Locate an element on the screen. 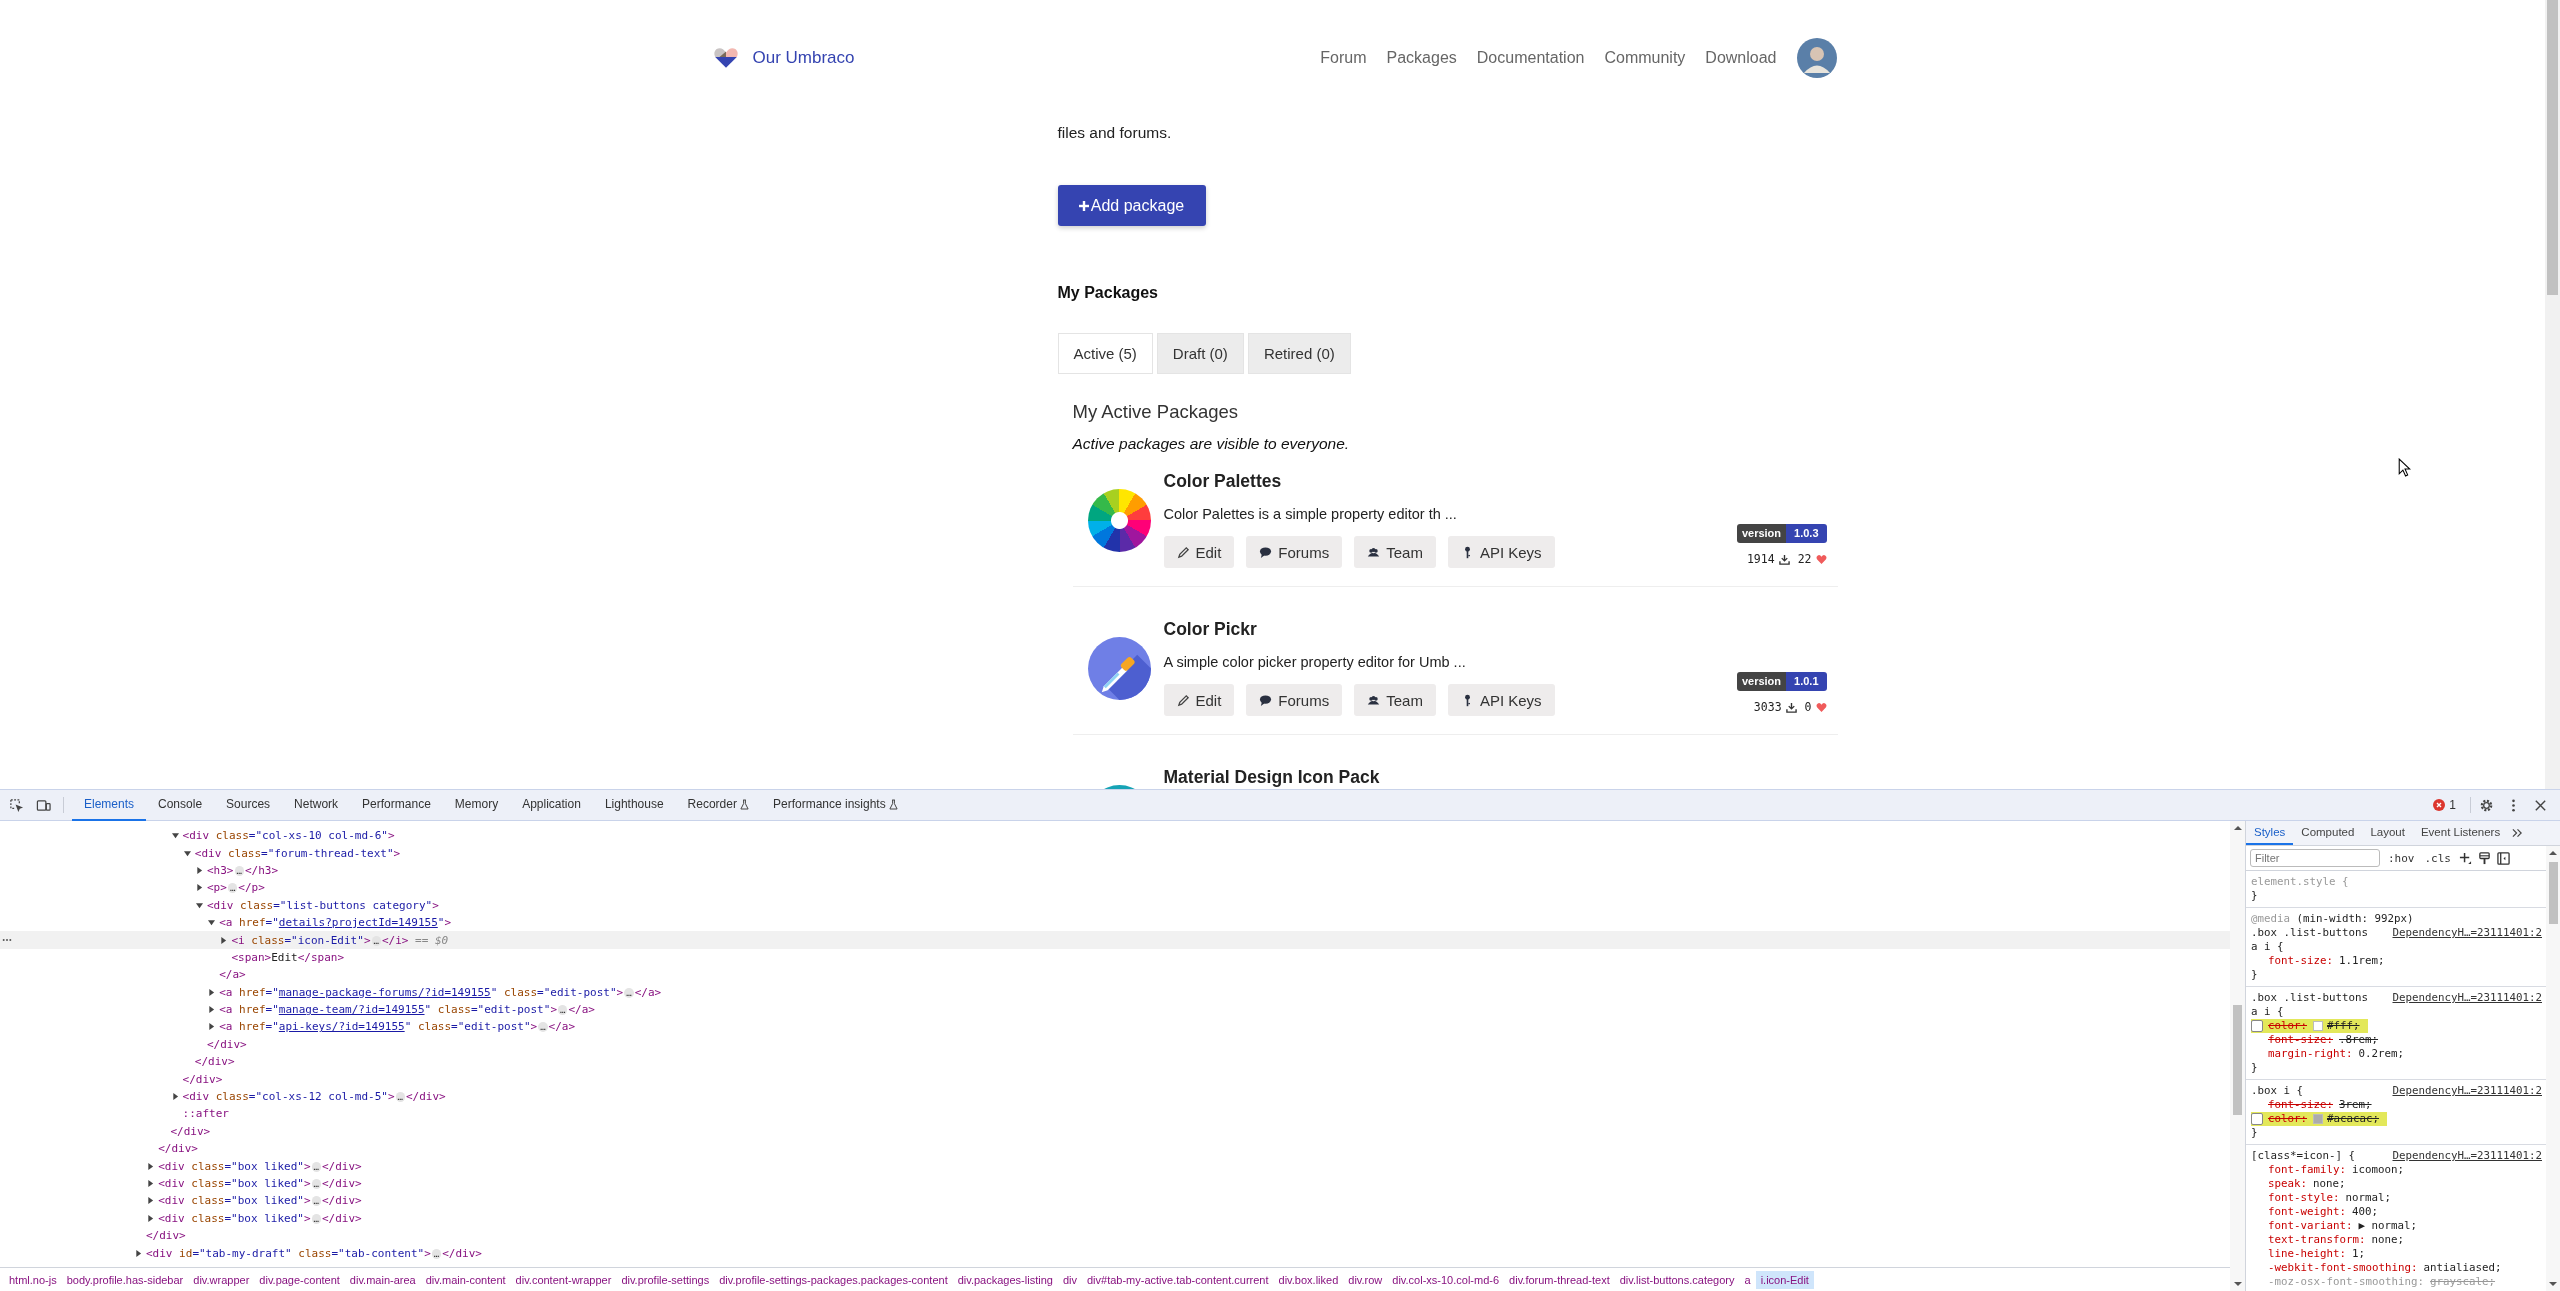 Image resolution: width=2560 pixels, height=1291 pixels. tab: Active (5) is located at coordinates (1105, 353).